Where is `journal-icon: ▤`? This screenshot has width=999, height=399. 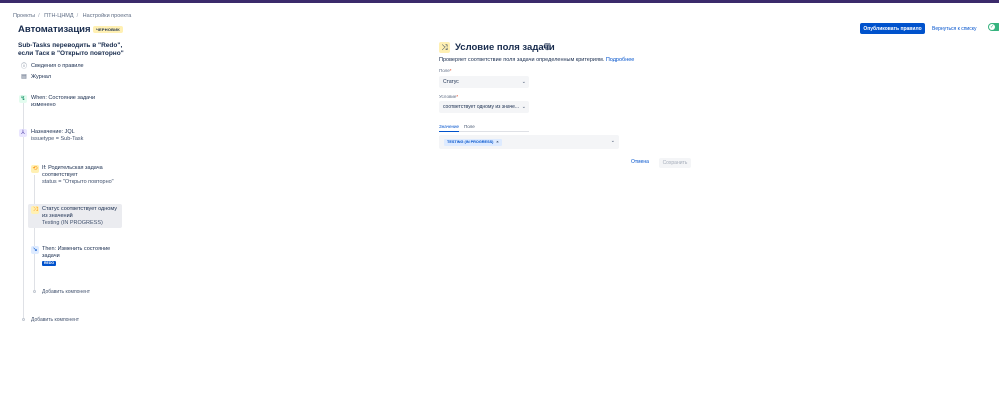
journal-icon: ▤ is located at coordinates (24, 77).